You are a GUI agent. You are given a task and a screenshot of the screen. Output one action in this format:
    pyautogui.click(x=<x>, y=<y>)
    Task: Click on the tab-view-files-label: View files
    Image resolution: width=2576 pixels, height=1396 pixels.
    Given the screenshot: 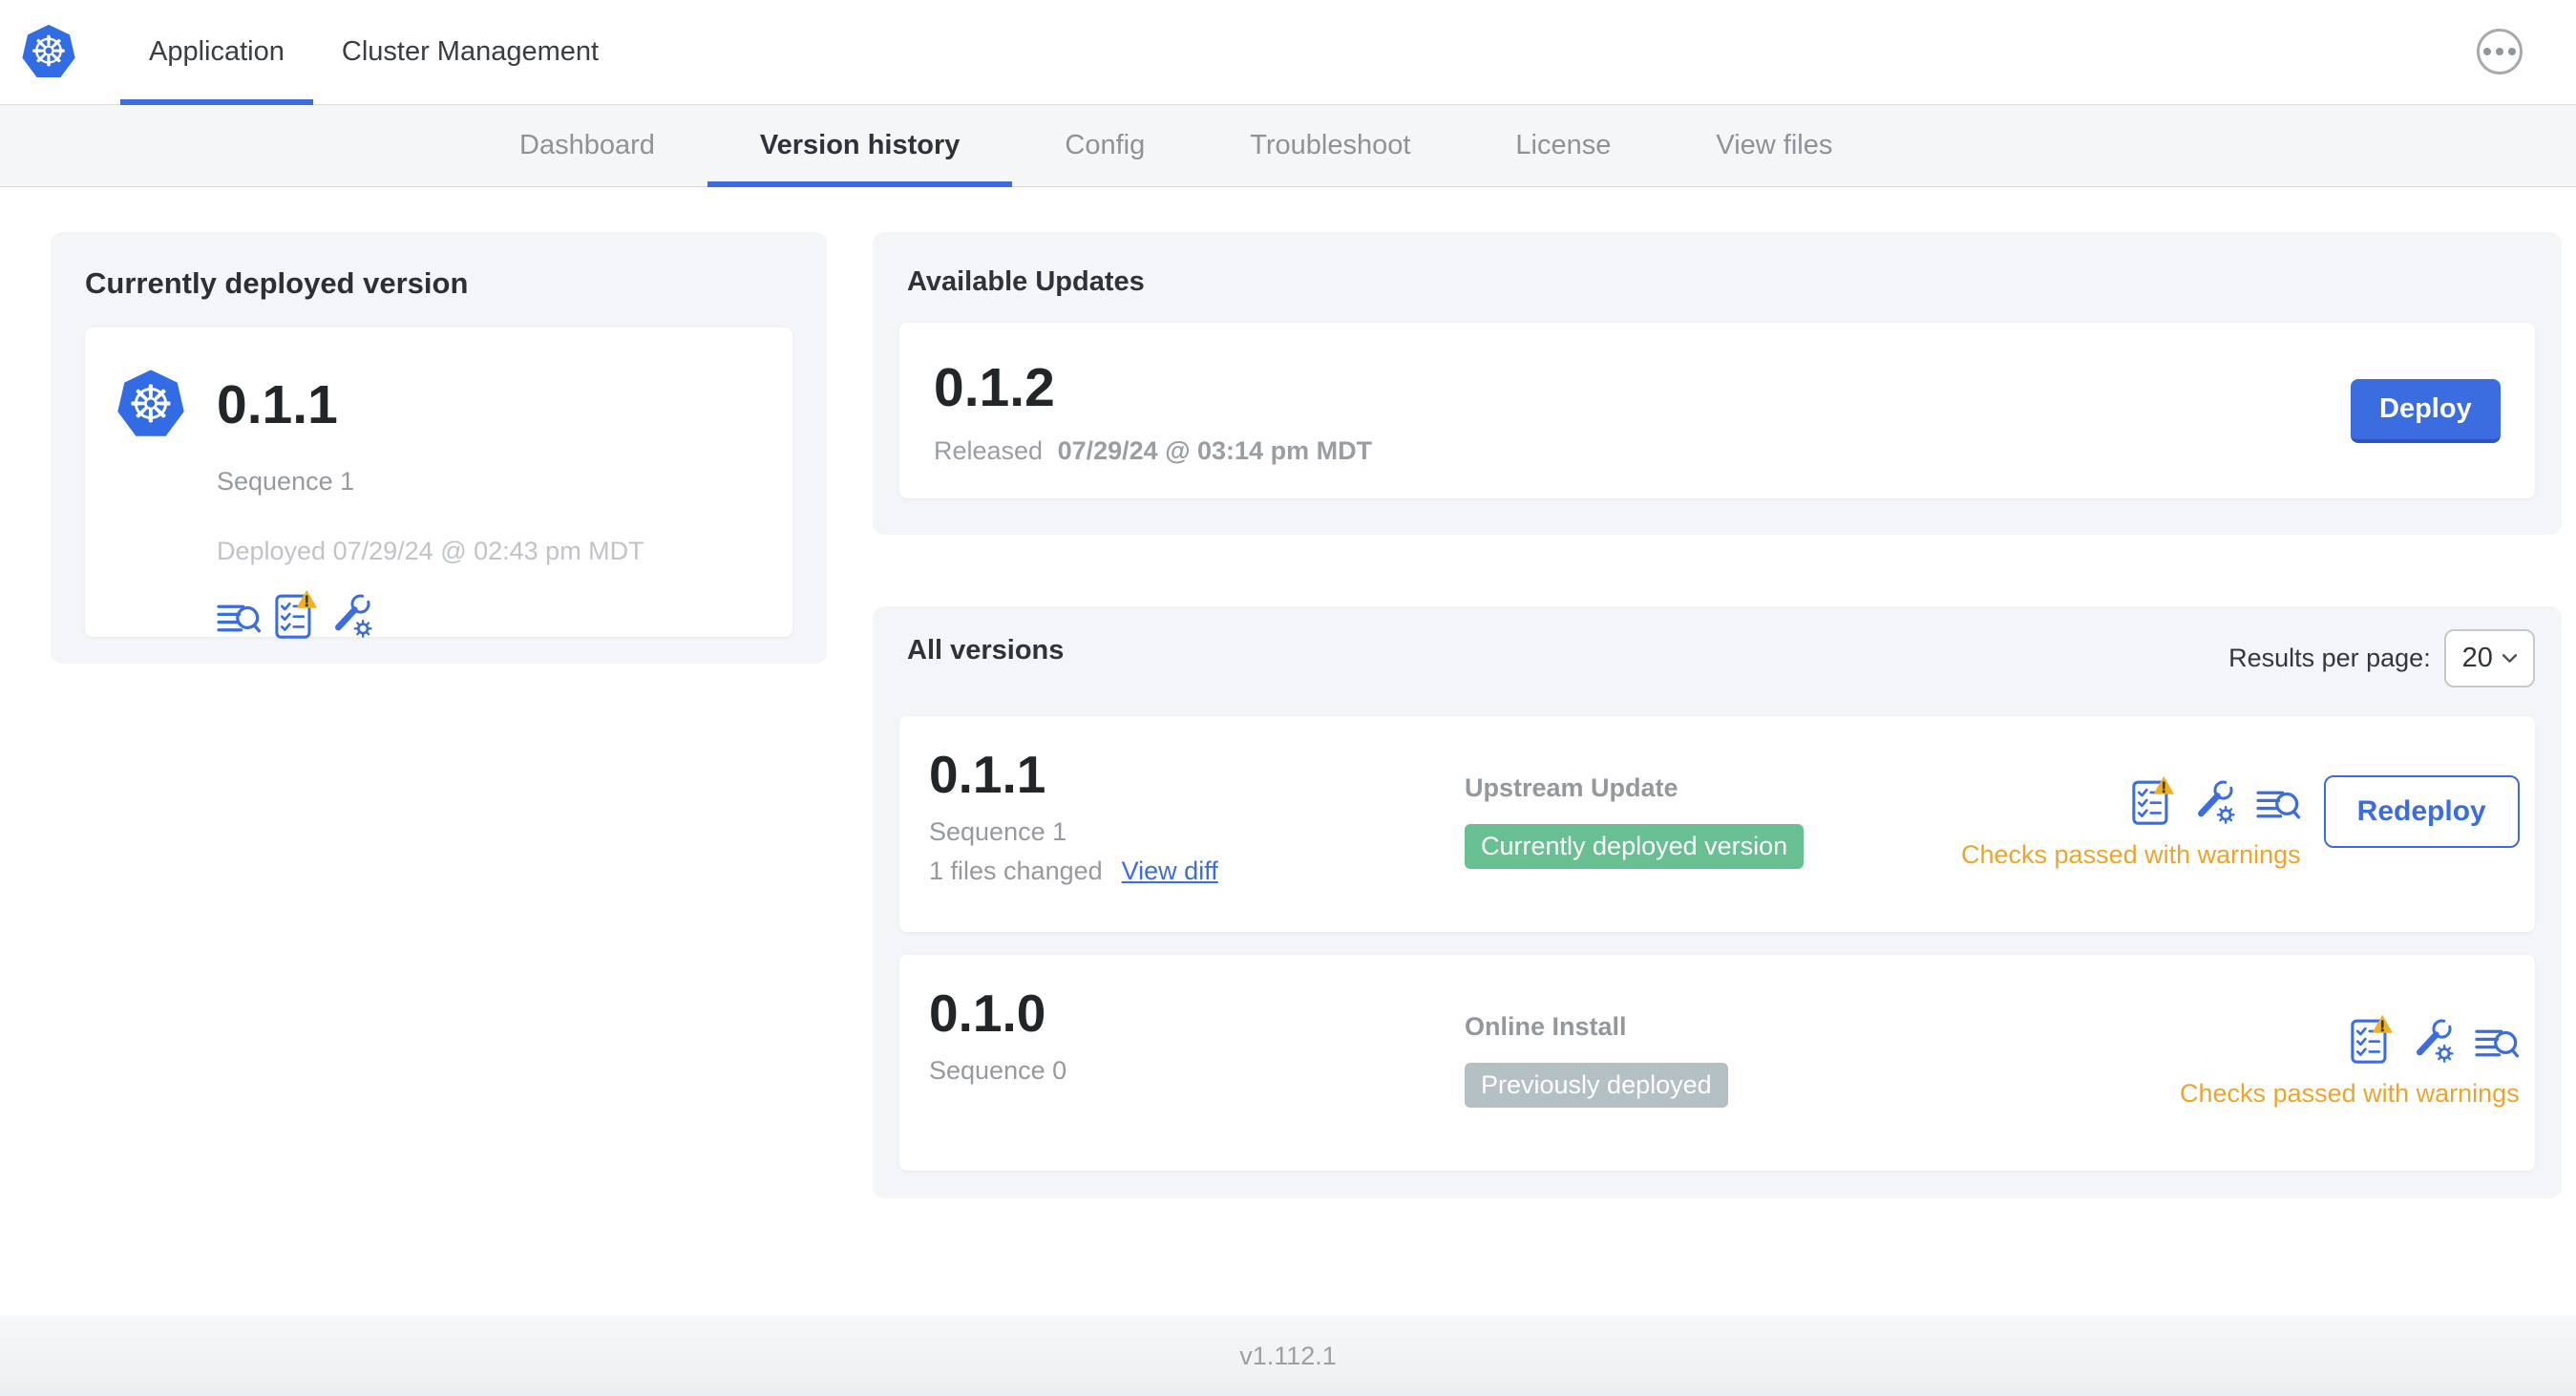 What is the action you would take?
    pyautogui.click(x=1774, y=145)
    